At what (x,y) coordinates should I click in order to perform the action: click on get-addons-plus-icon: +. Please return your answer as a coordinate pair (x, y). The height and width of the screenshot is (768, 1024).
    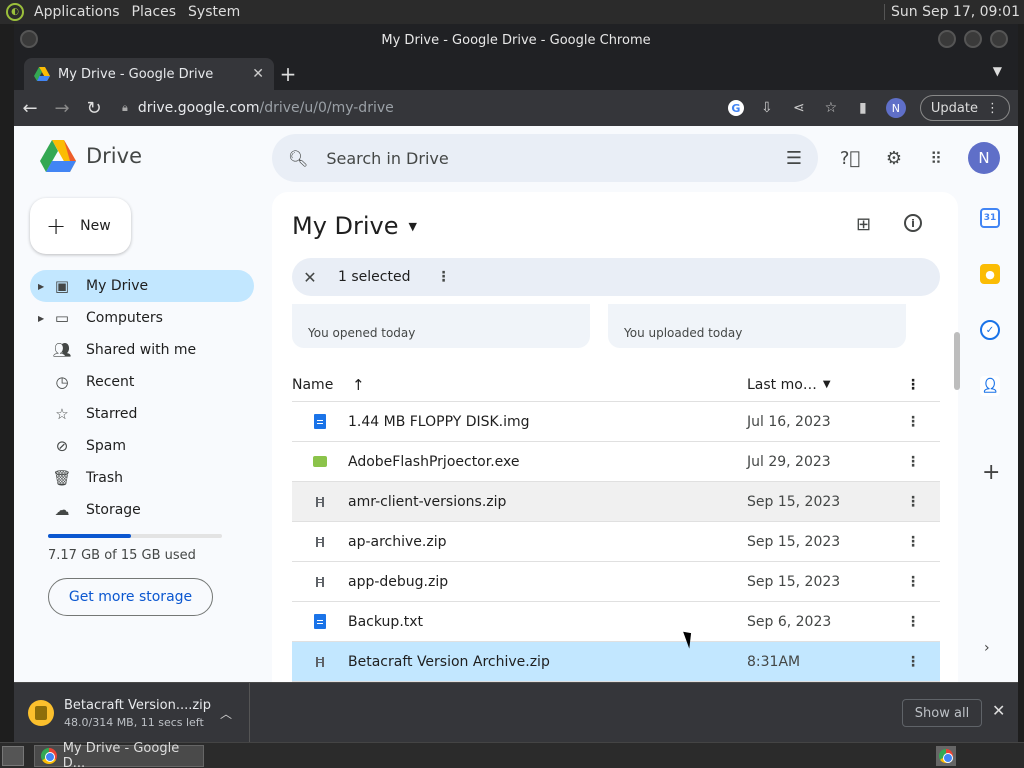
    Looking at the image, I should click on (991, 472).